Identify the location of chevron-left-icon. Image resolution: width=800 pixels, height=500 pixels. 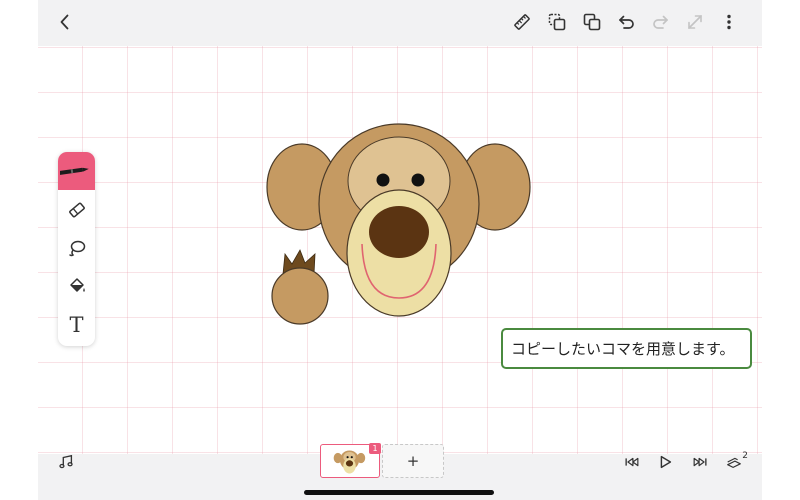
(64, 22).